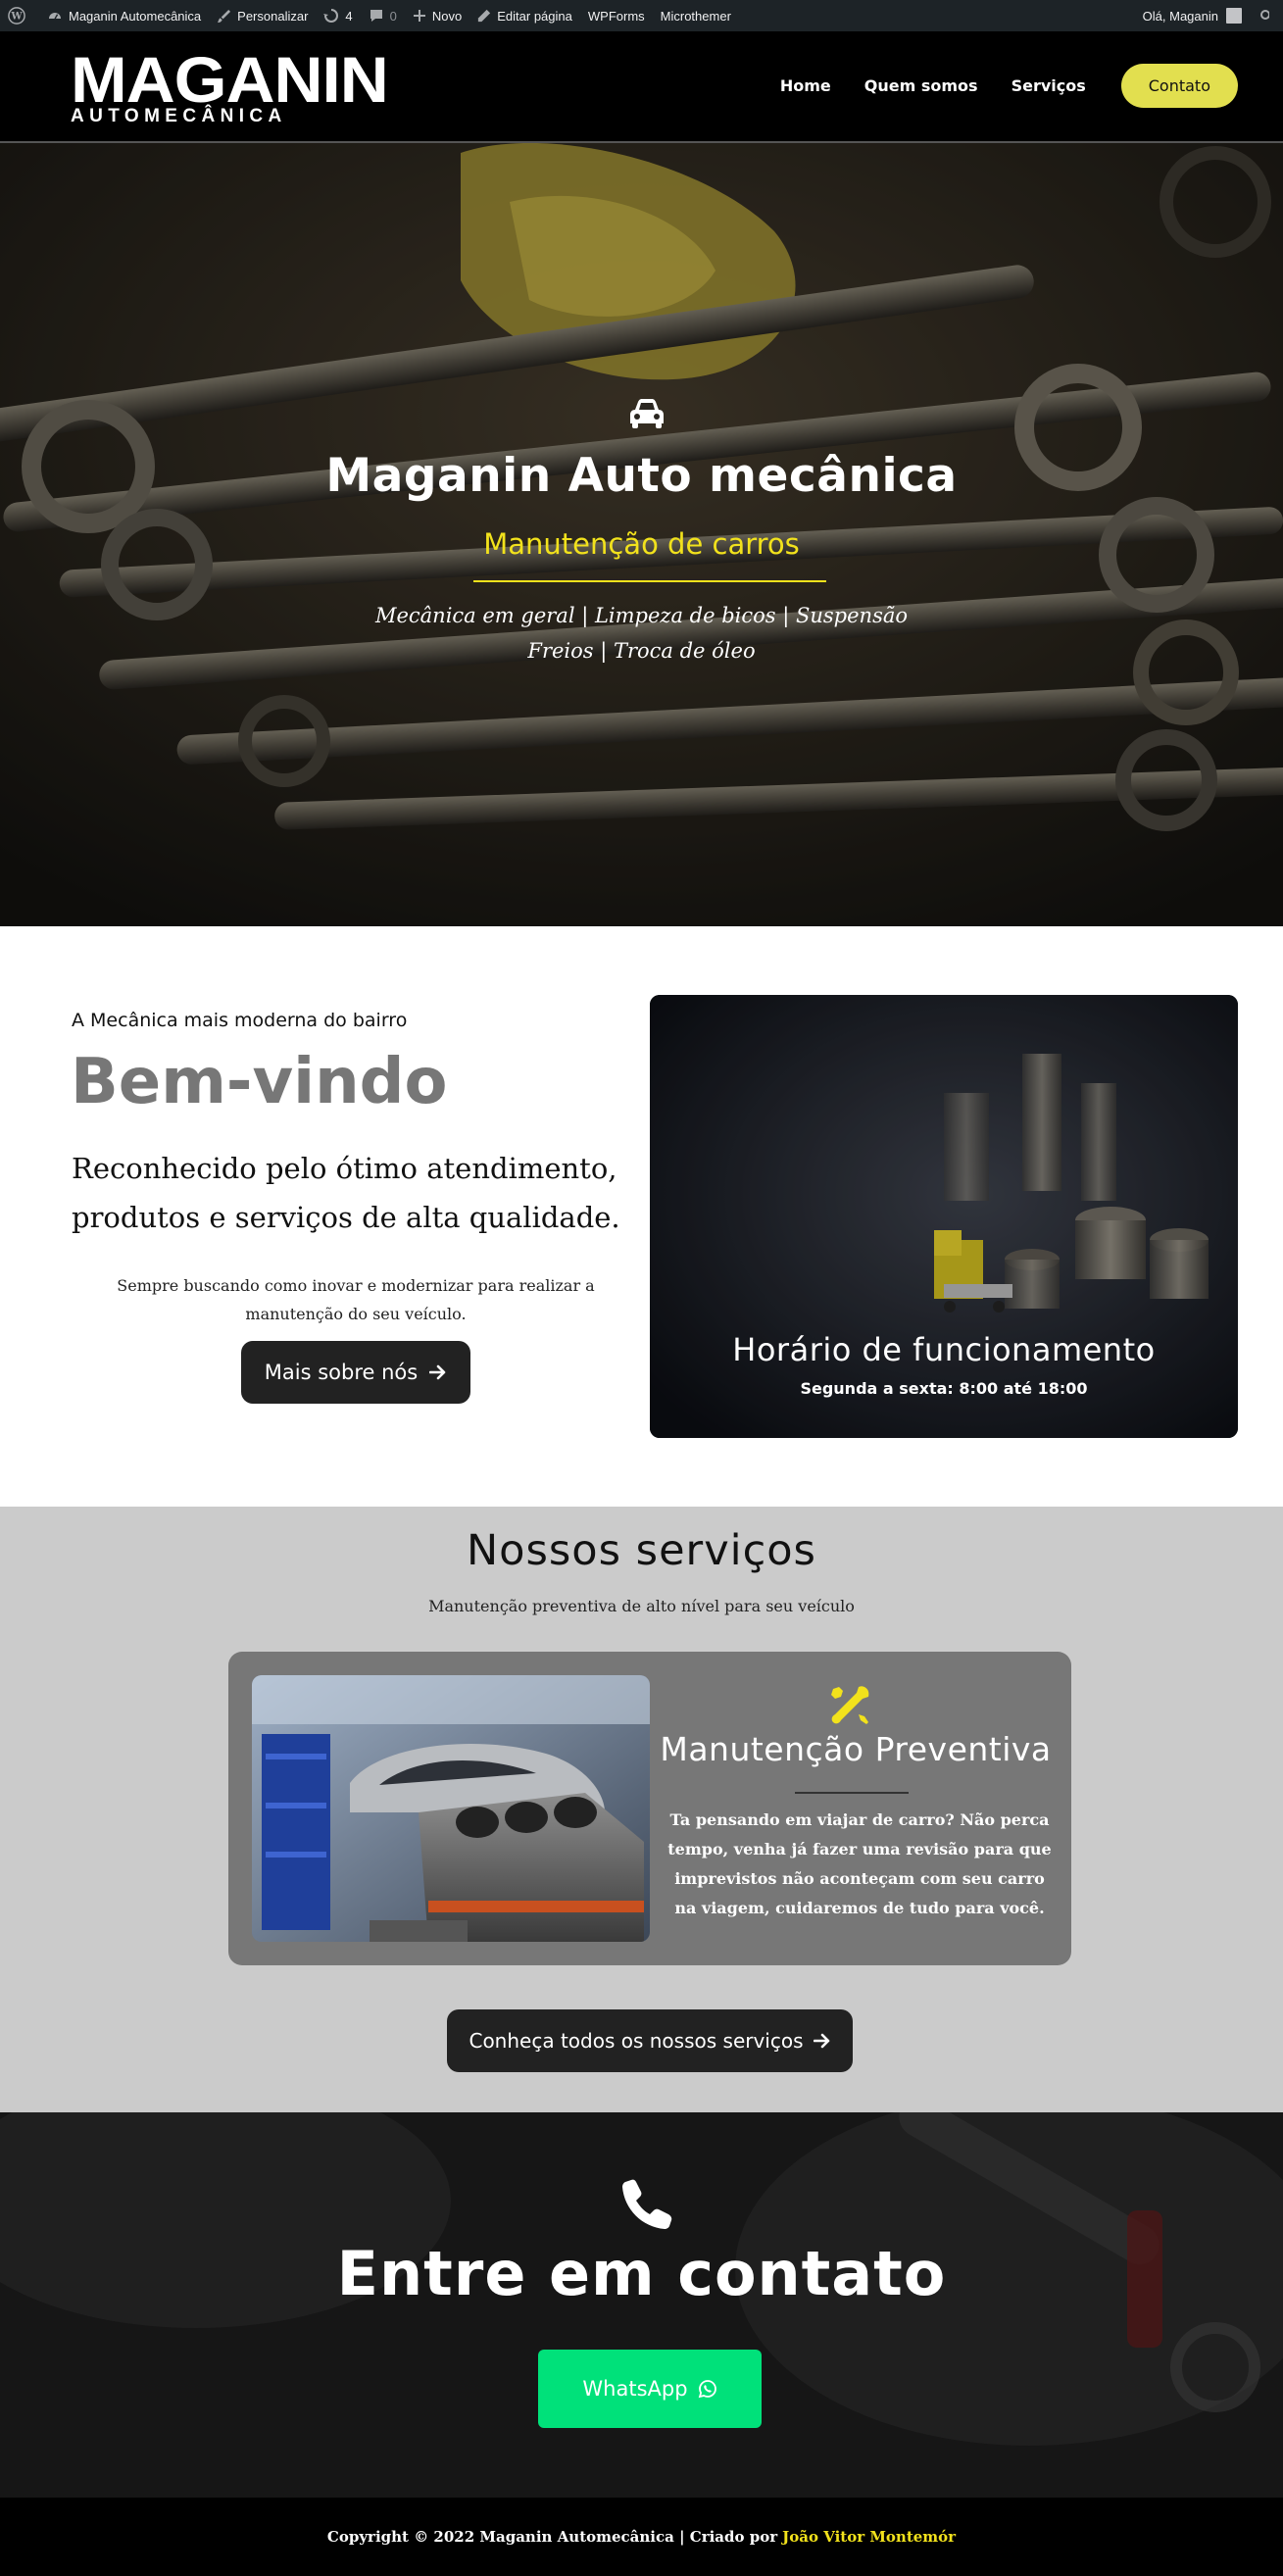  I want to click on admin-customize-link: Personalizar, so click(262, 15).